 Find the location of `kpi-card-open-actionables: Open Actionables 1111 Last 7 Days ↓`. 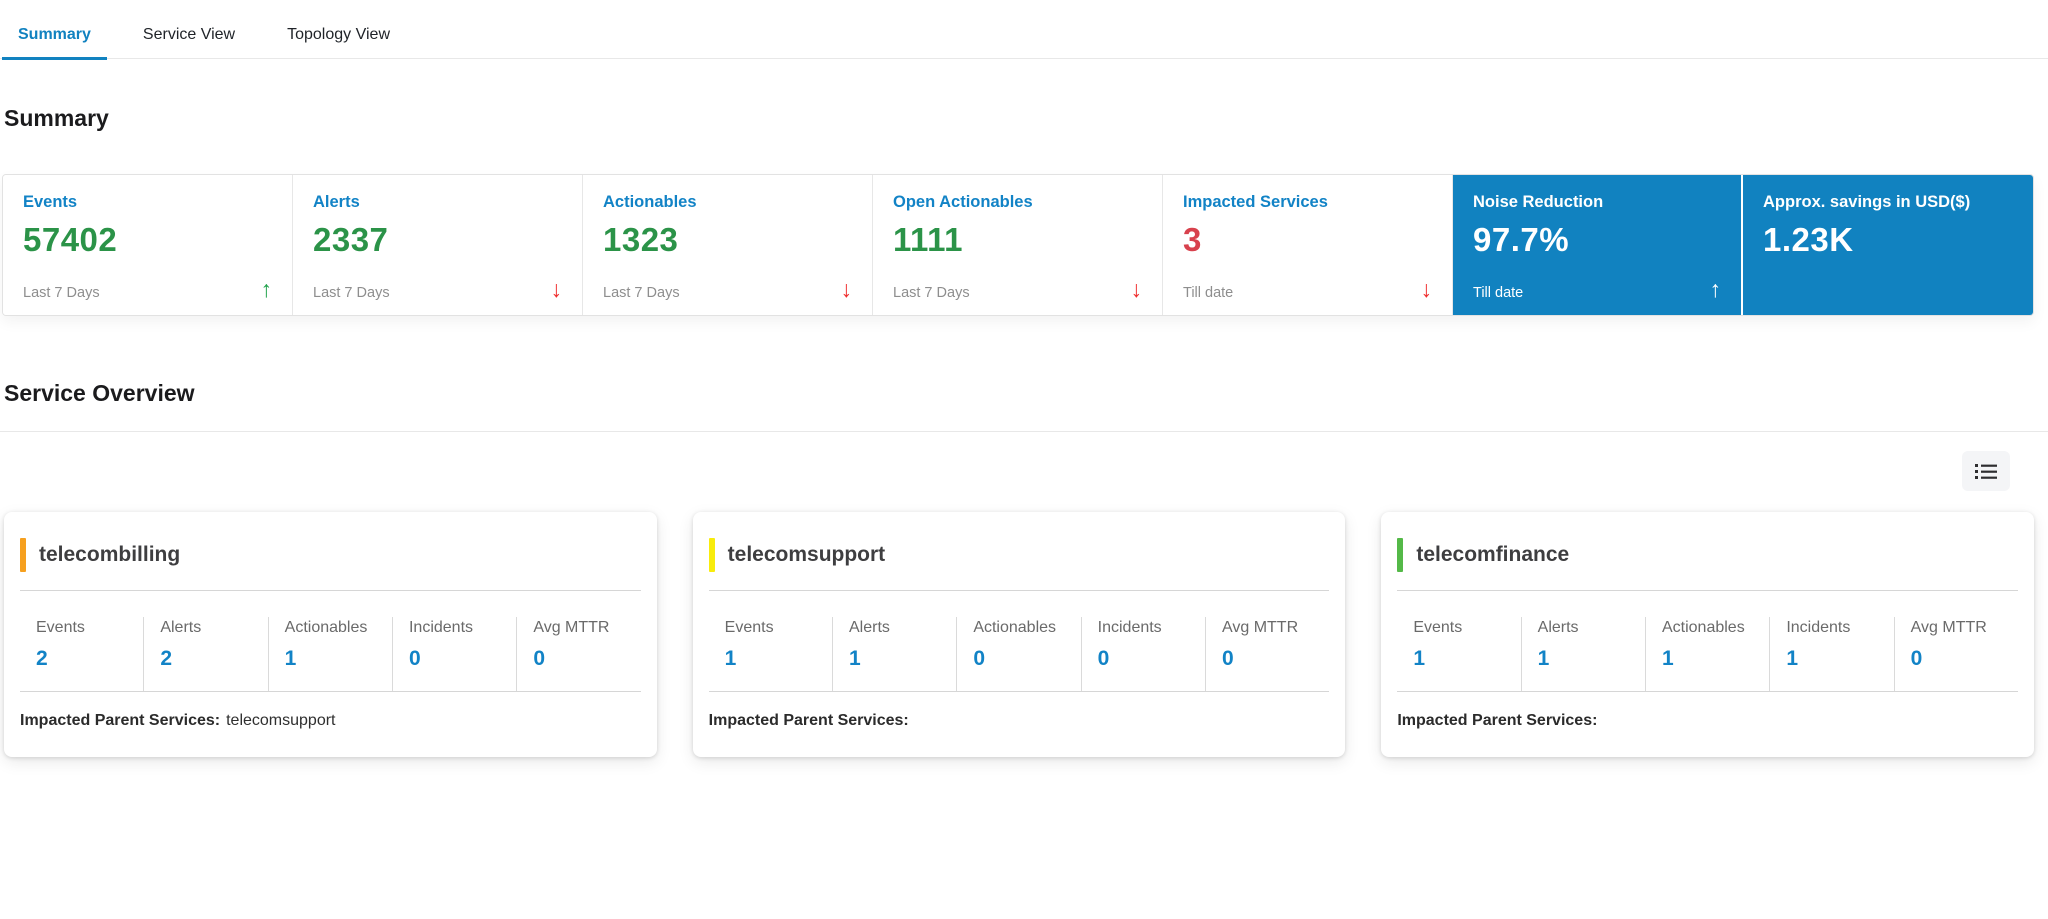

kpi-card-open-actionables: Open Actionables 1111 Last 7 Days ↓ is located at coordinates (1018, 245).